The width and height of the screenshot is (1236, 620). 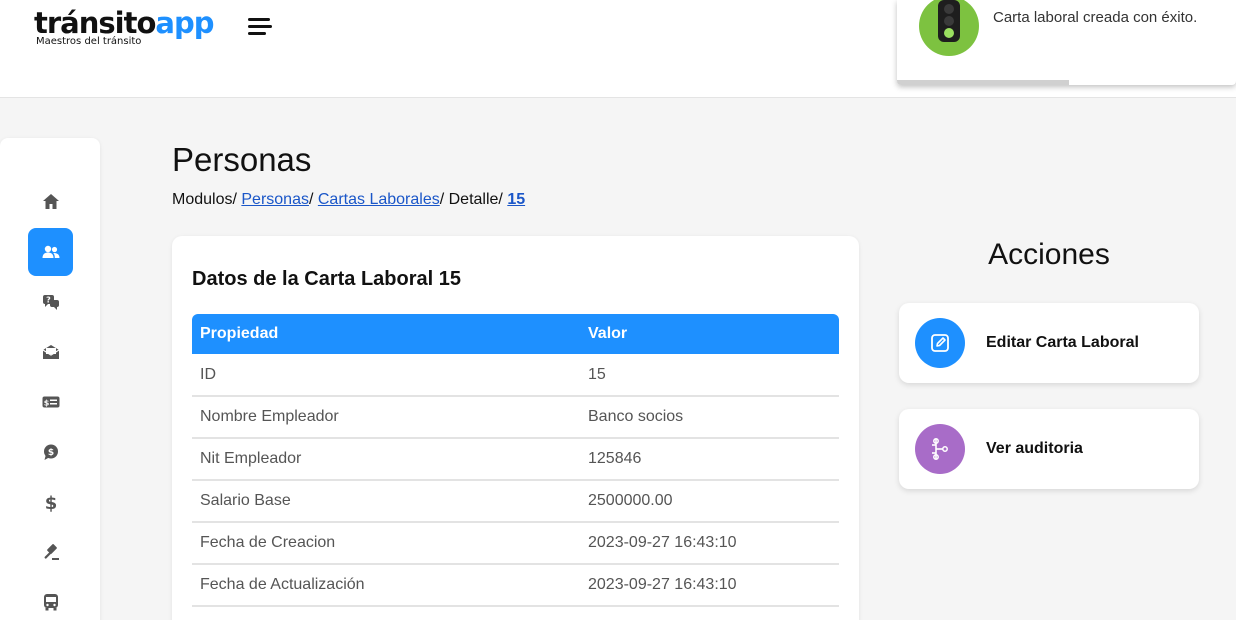 I want to click on table-row: Salario Base 2500000.00, so click(x=515, y=501).